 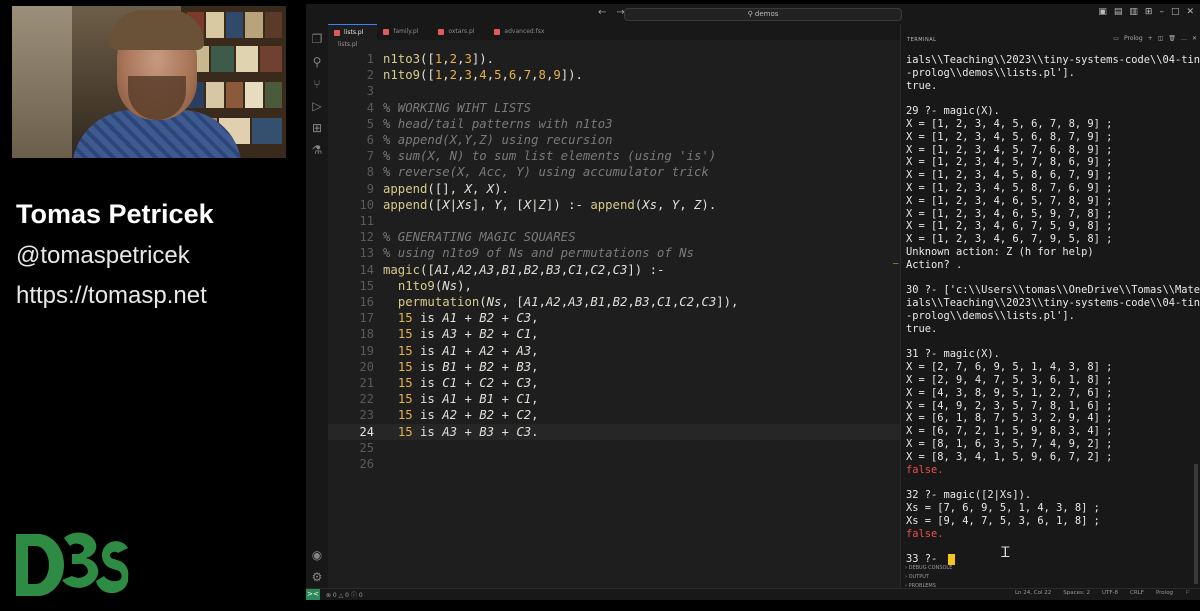 What do you see at coordinates (317, 84) in the screenshot?
I see `source-control-icon: ⑂` at bounding box center [317, 84].